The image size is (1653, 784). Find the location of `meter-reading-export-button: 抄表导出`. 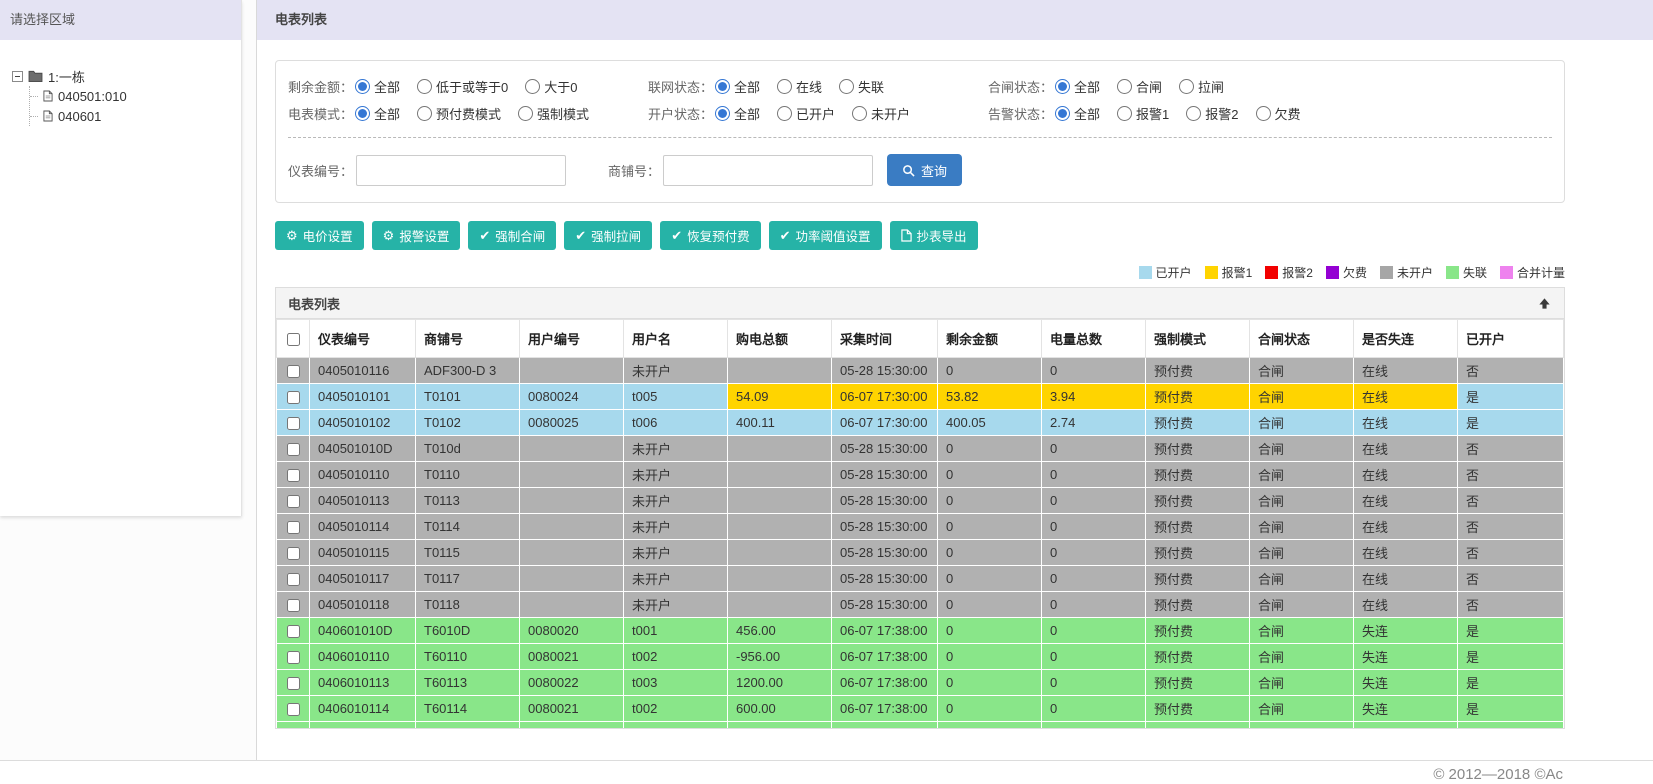

meter-reading-export-button: 抄表导出 is located at coordinates (933, 235).